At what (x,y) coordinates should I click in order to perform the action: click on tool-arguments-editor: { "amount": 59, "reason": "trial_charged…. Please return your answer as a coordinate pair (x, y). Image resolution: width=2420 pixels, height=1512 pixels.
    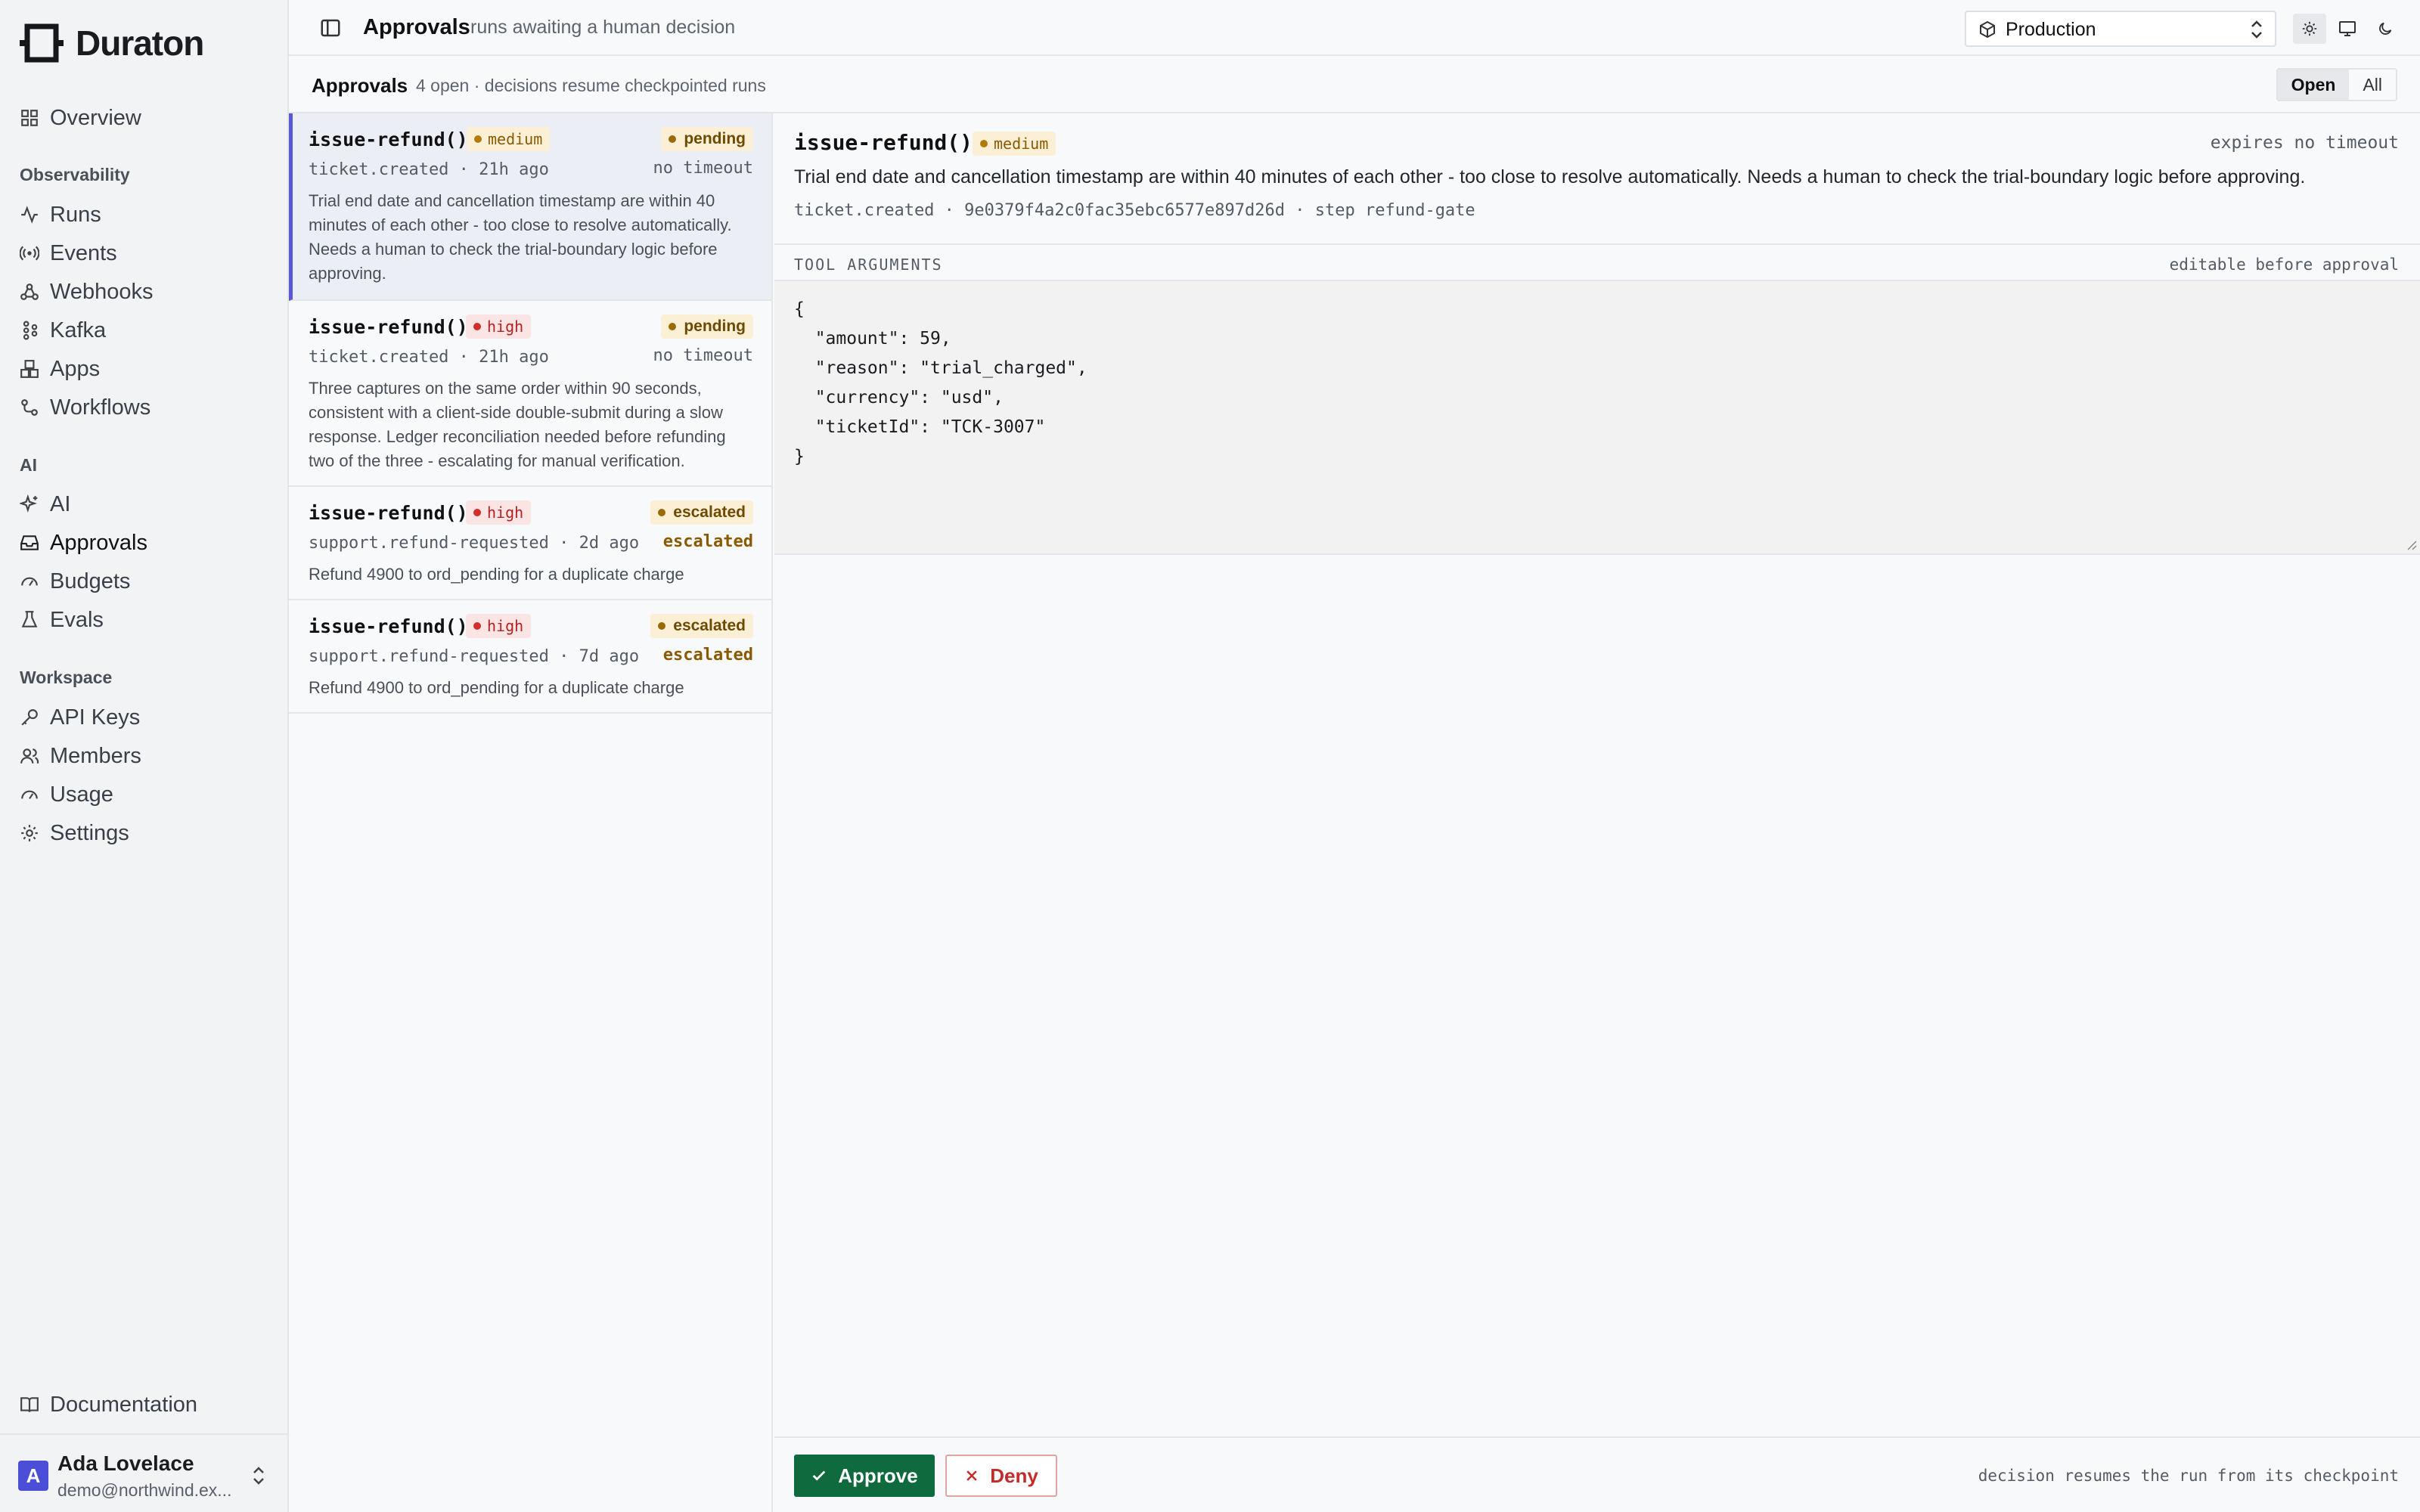
    Looking at the image, I should click on (1597, 418).